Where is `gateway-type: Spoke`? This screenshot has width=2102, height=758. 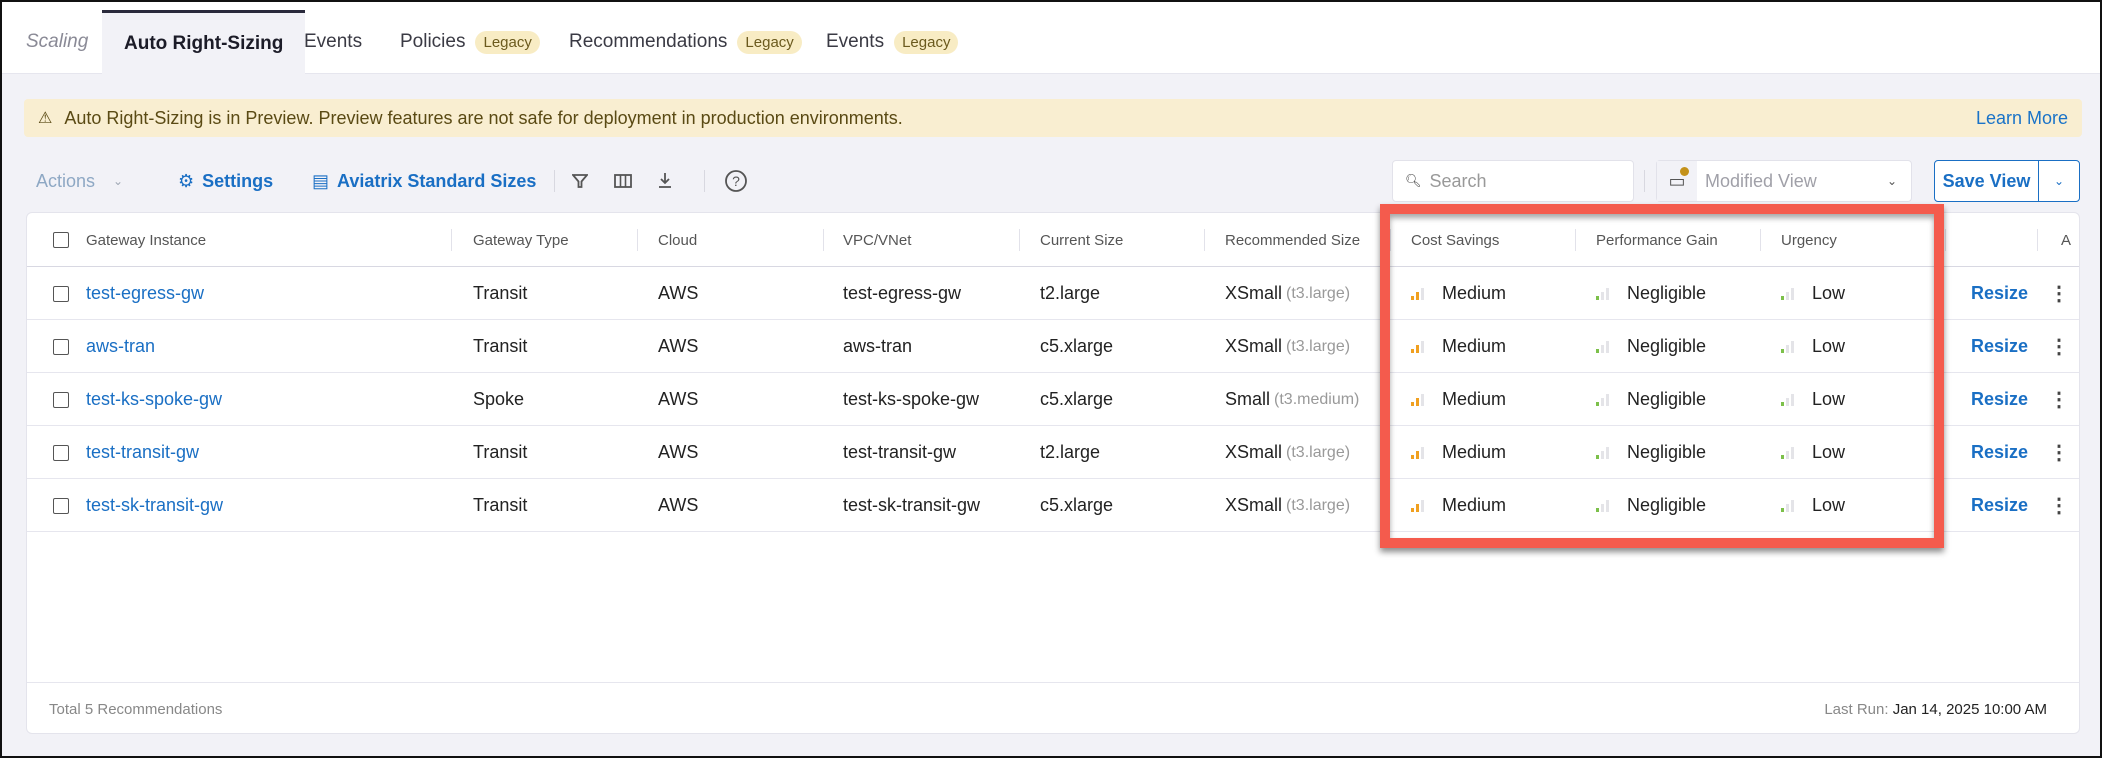 gateway-type: Spoke is located at coordinates (499, 399).